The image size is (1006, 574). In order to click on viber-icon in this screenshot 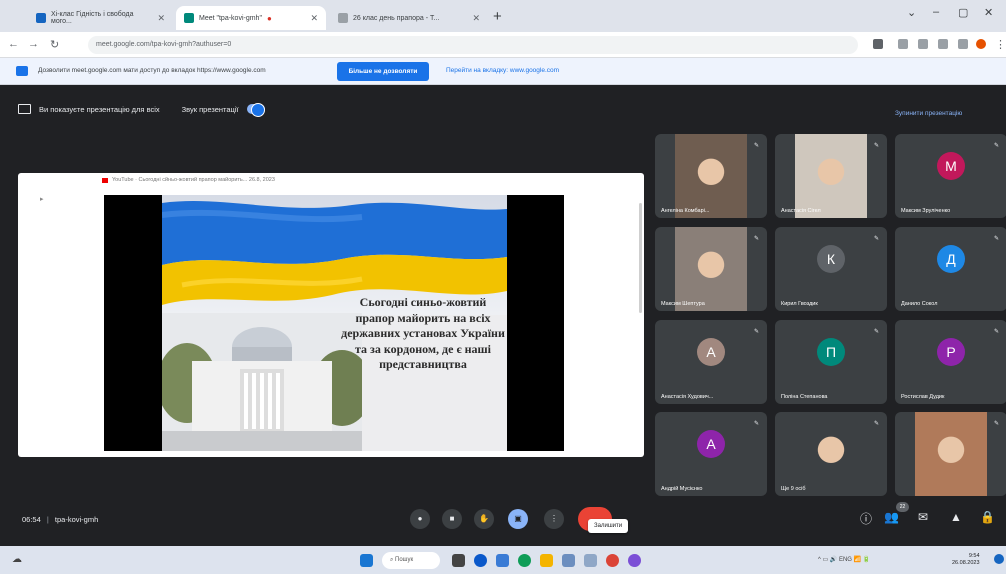, I will do `click(634, 560)`.